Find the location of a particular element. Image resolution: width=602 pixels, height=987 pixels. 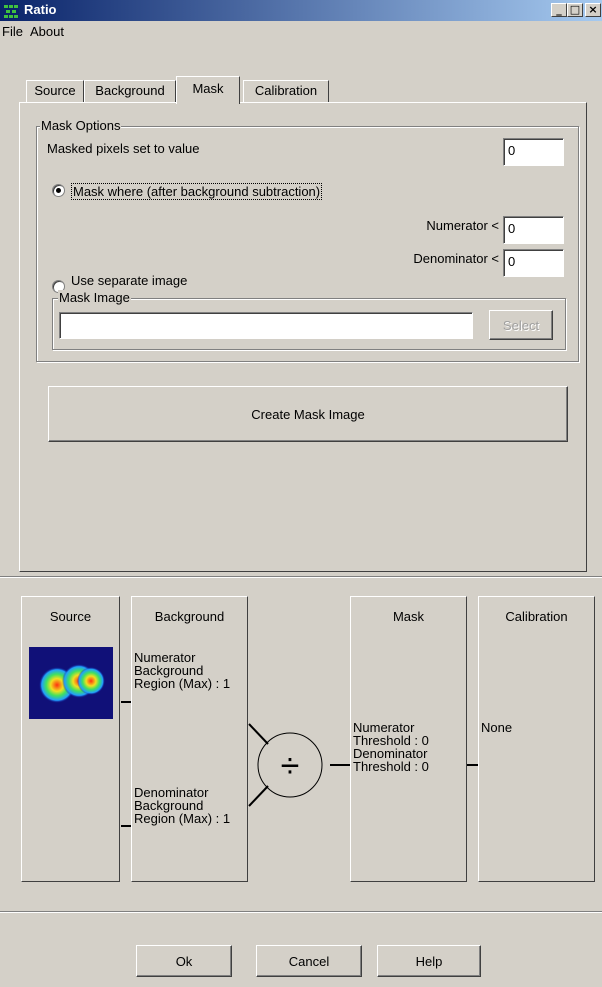

tab-background: Background is located at coordinates (130, 91).